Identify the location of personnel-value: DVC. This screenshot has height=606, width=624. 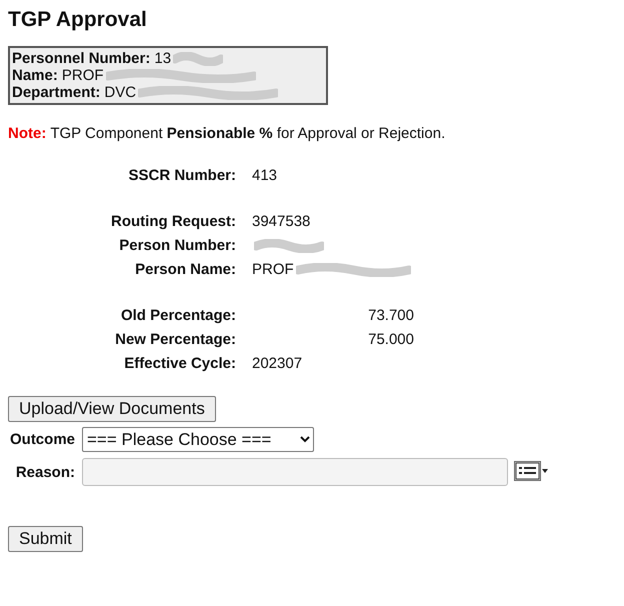
(120, 92).